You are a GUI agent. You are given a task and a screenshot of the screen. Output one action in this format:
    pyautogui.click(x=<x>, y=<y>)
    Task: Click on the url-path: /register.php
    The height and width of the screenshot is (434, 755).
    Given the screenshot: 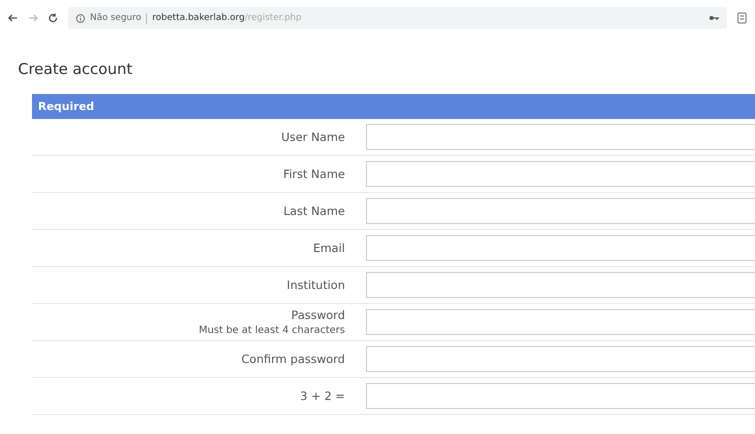 What is the action you would take?
    pyautogui.click(x=273, y=18)
    